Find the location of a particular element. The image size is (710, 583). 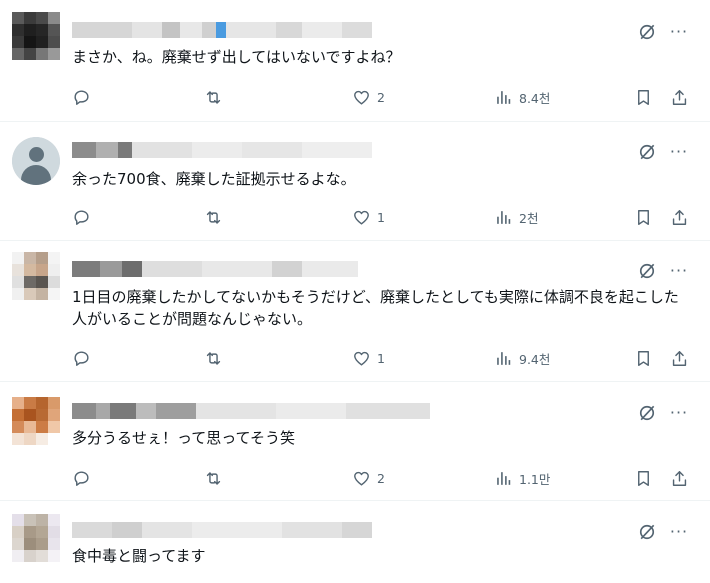

views-button: 1.1만 is located at coordinates (522, 478).